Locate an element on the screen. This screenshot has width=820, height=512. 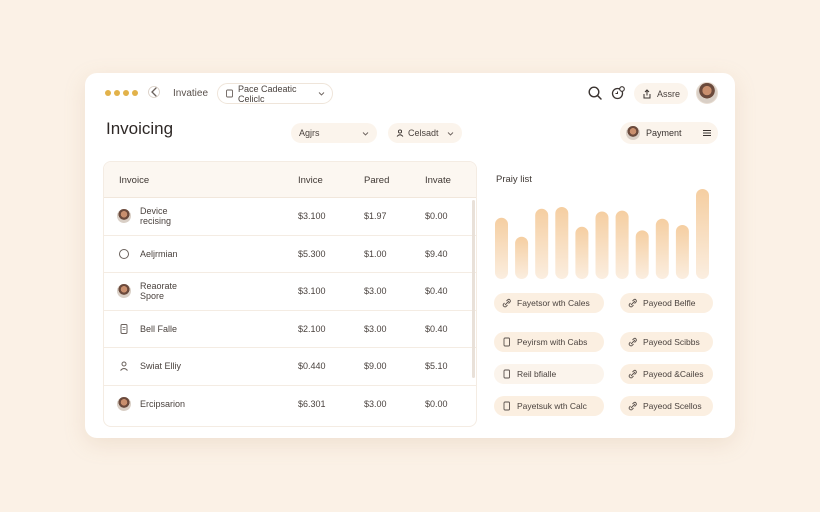
payment-option-button: Payeod Belfle is located at coordinates (666, 303).